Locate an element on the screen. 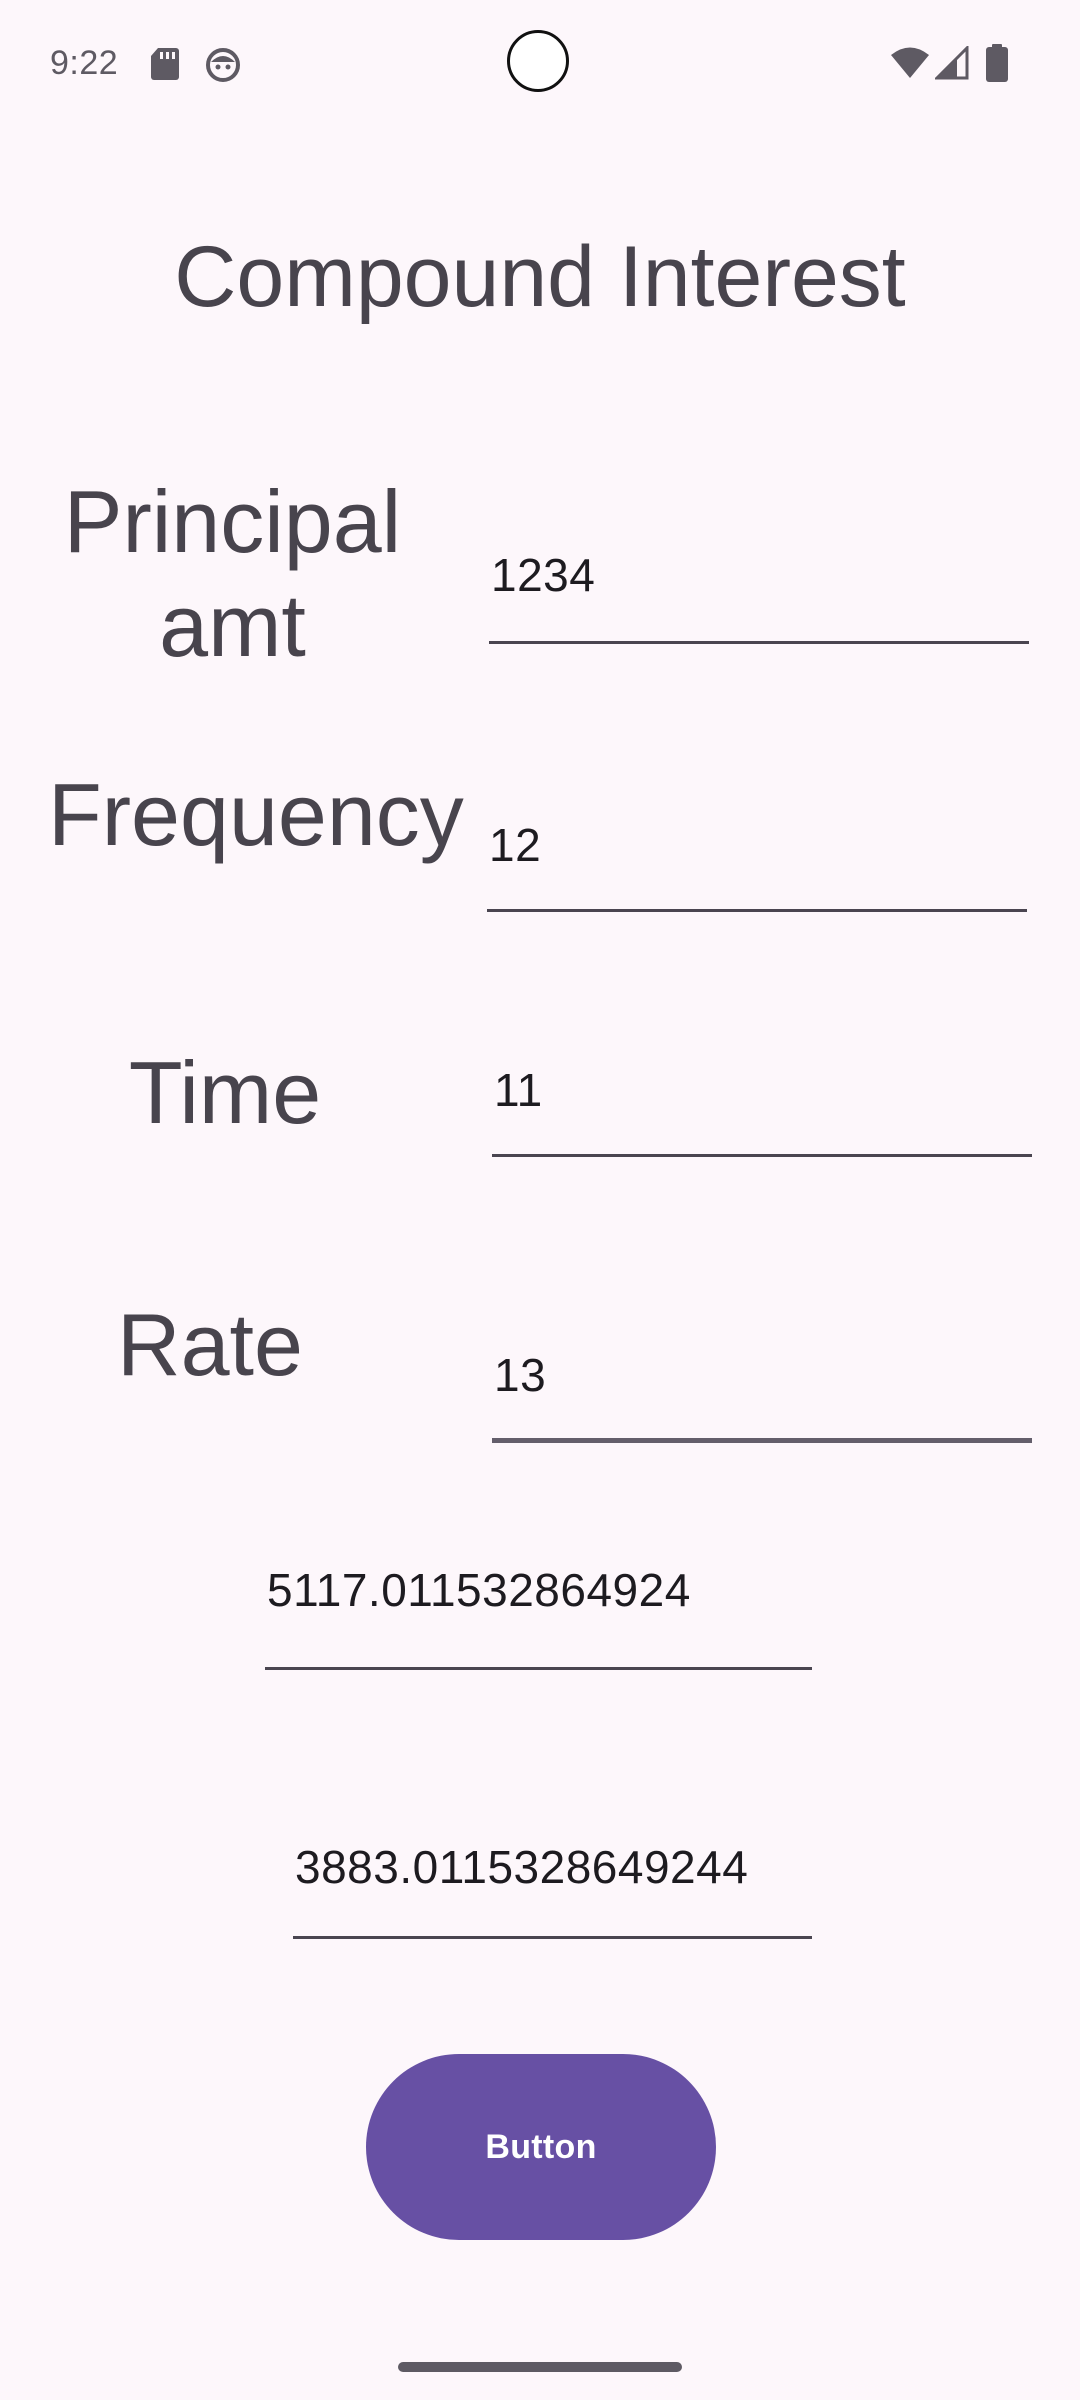  status-time: 9:22 is located at coordinates (84, 63).